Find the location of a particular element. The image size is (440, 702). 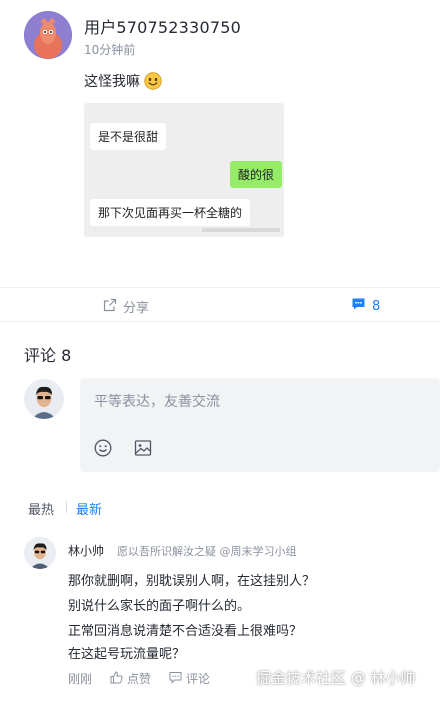

share-label: 分享 is located at coordinates (136, 308).